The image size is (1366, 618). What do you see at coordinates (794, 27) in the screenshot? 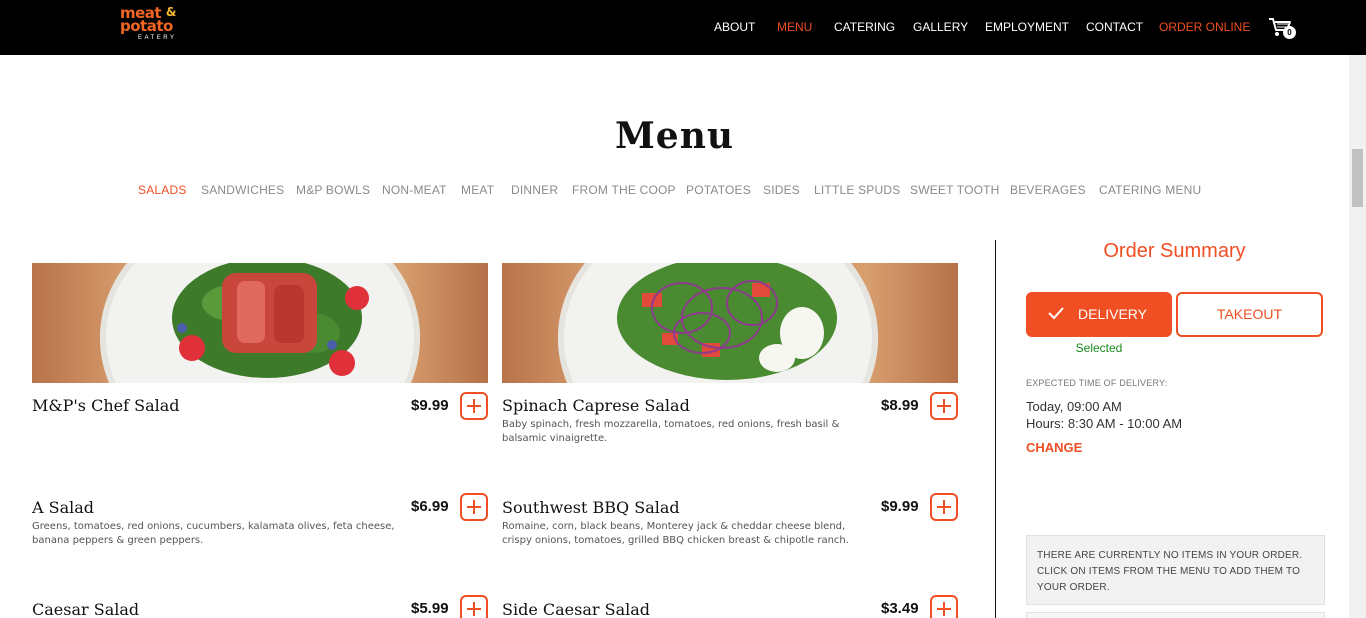
I see `nav-menu: MENU` at bounding box center [794, 27].